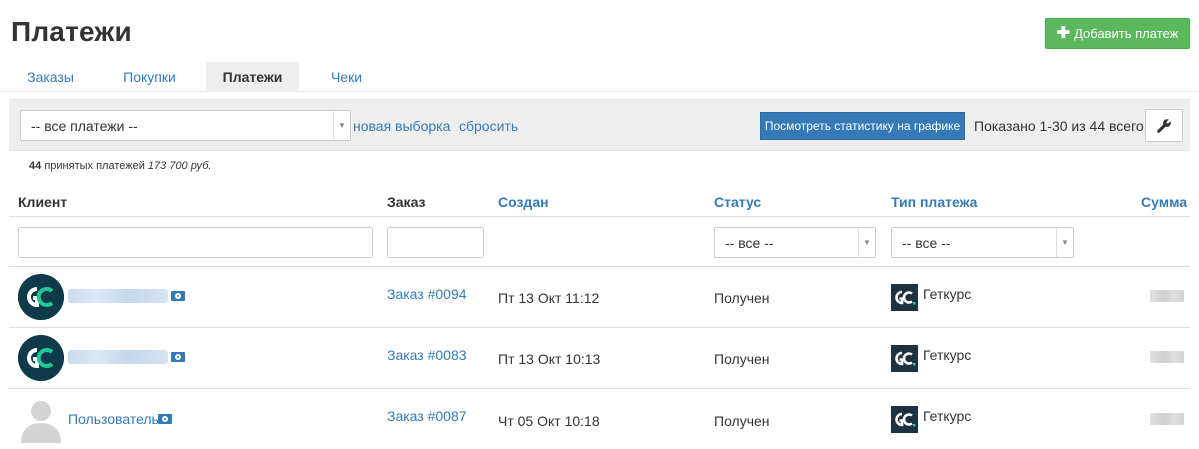 The image size is (1199, 449). I want to click on payment-filter-value: -- все платежи --, so click(84, 125).